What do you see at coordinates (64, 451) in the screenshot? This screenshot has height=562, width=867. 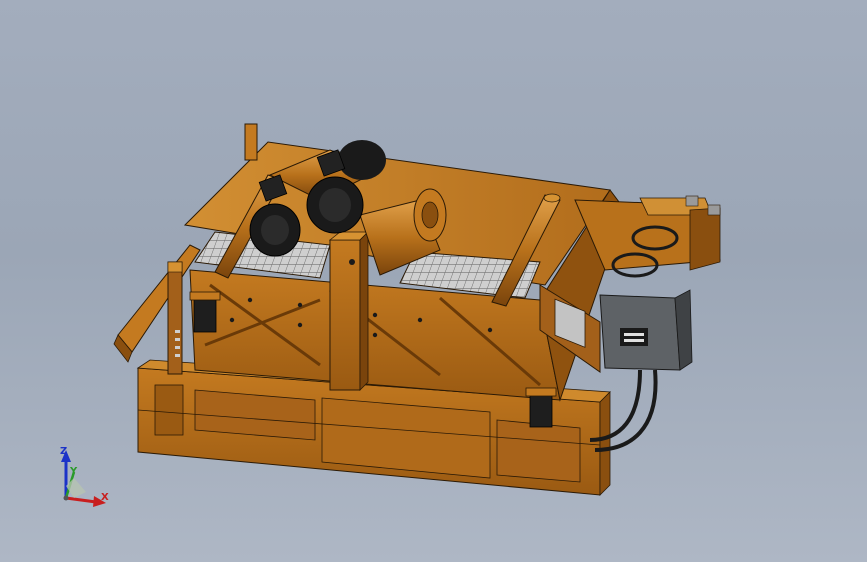 I see `z-axis-label: Z` at bounding box center [64, 451].